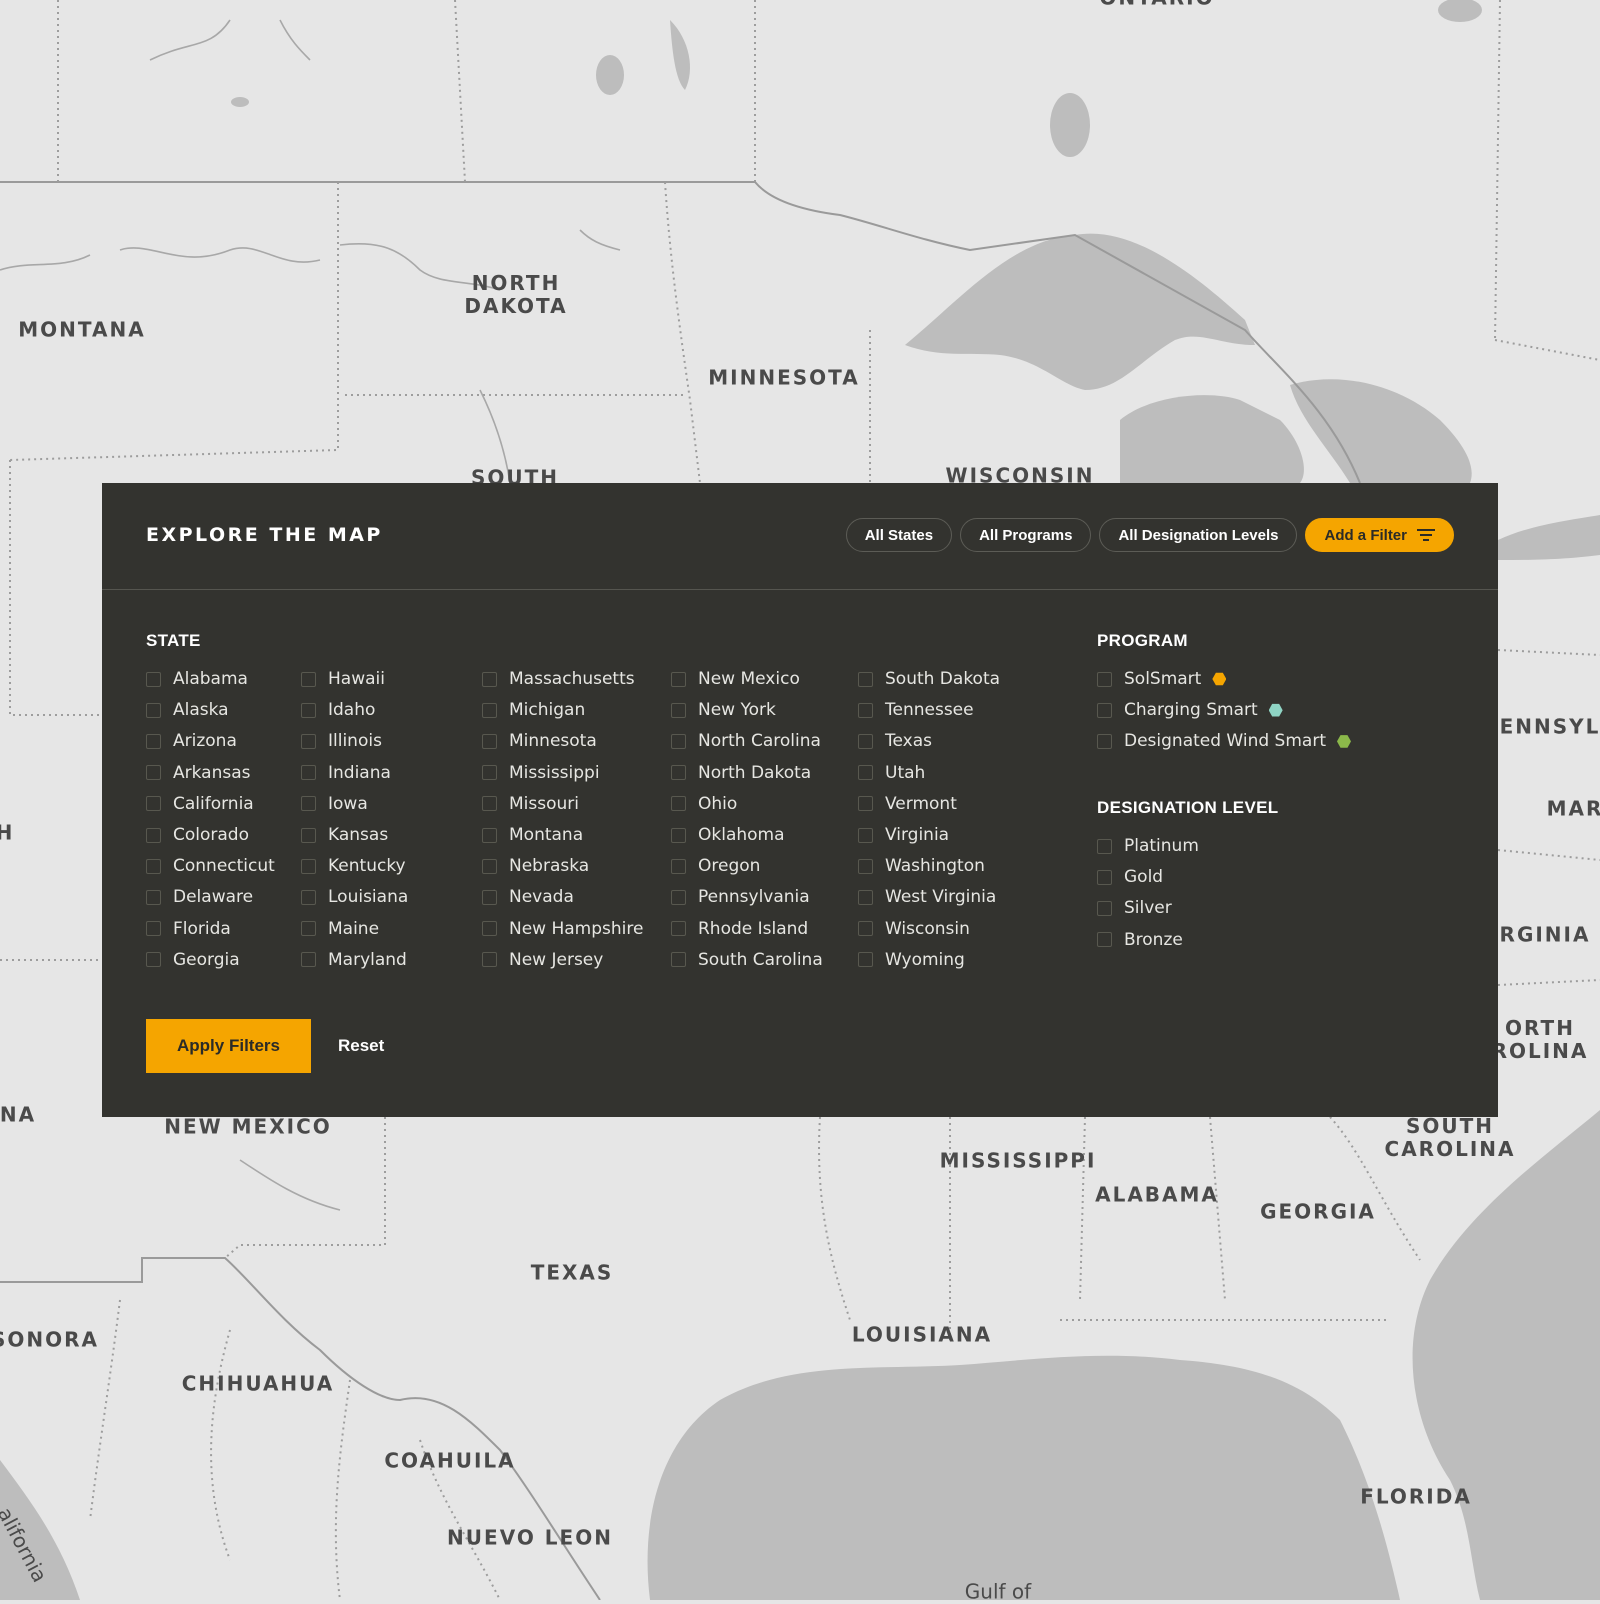 Image resolution: width=1600 pixels, height=1604 pixels. What do you see at coordinates (198, 773) in the screenshot?
I see `checkbox-item-arkansas: Arkansas` at bounding box center [198, 773].